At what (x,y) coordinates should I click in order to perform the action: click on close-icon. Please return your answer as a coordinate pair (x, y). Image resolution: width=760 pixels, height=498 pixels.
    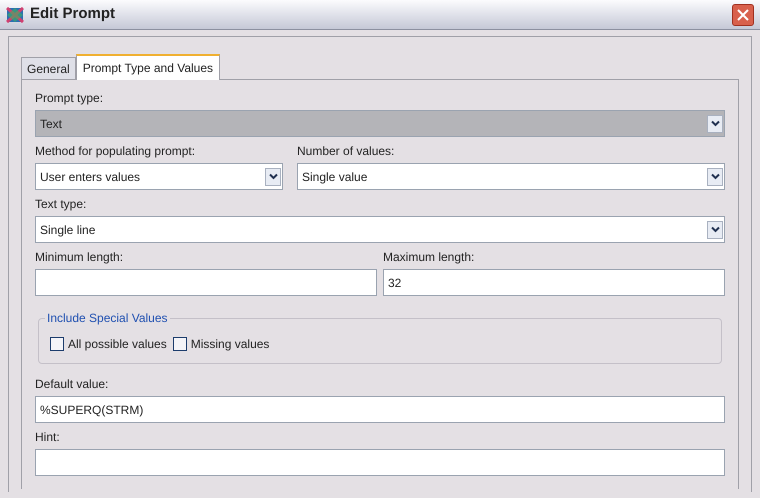
    Looking at the image, I should click on (743, 14).